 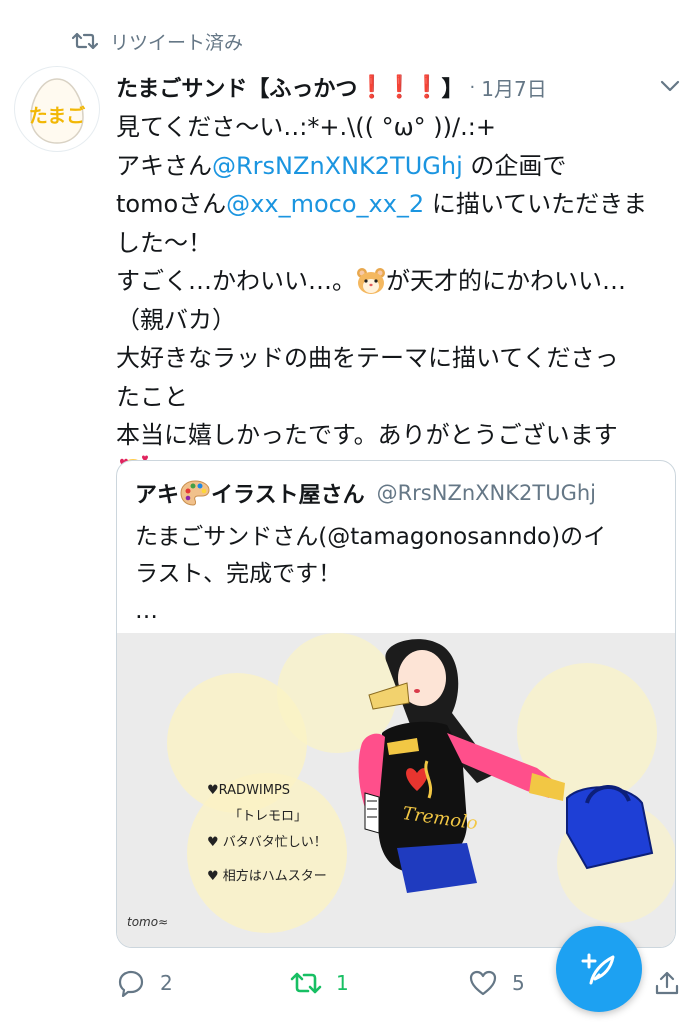 What do you see at coordinates (670, 86) in the screenshot?
I see `chevron-down-icon` at bounding box center [670, 86].